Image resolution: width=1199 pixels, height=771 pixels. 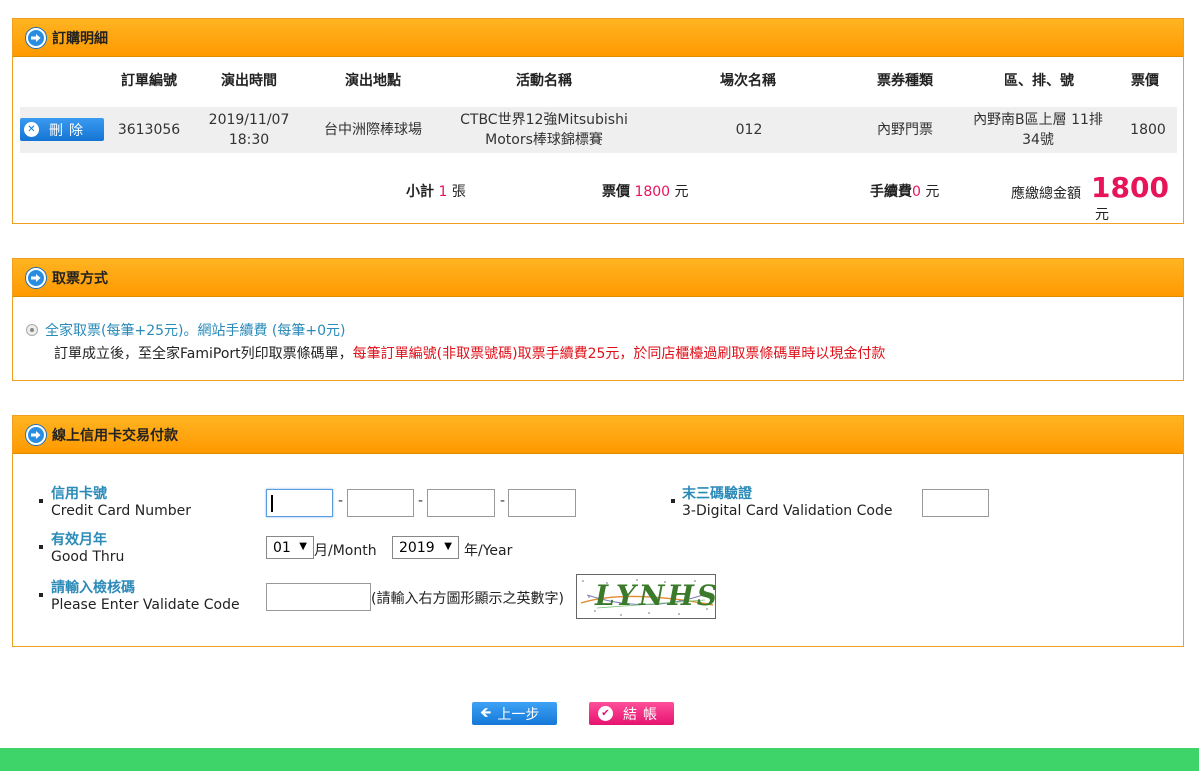 I want to click on seat: 內野南B區上層 11排 34號, so click(x=1038, y=130).